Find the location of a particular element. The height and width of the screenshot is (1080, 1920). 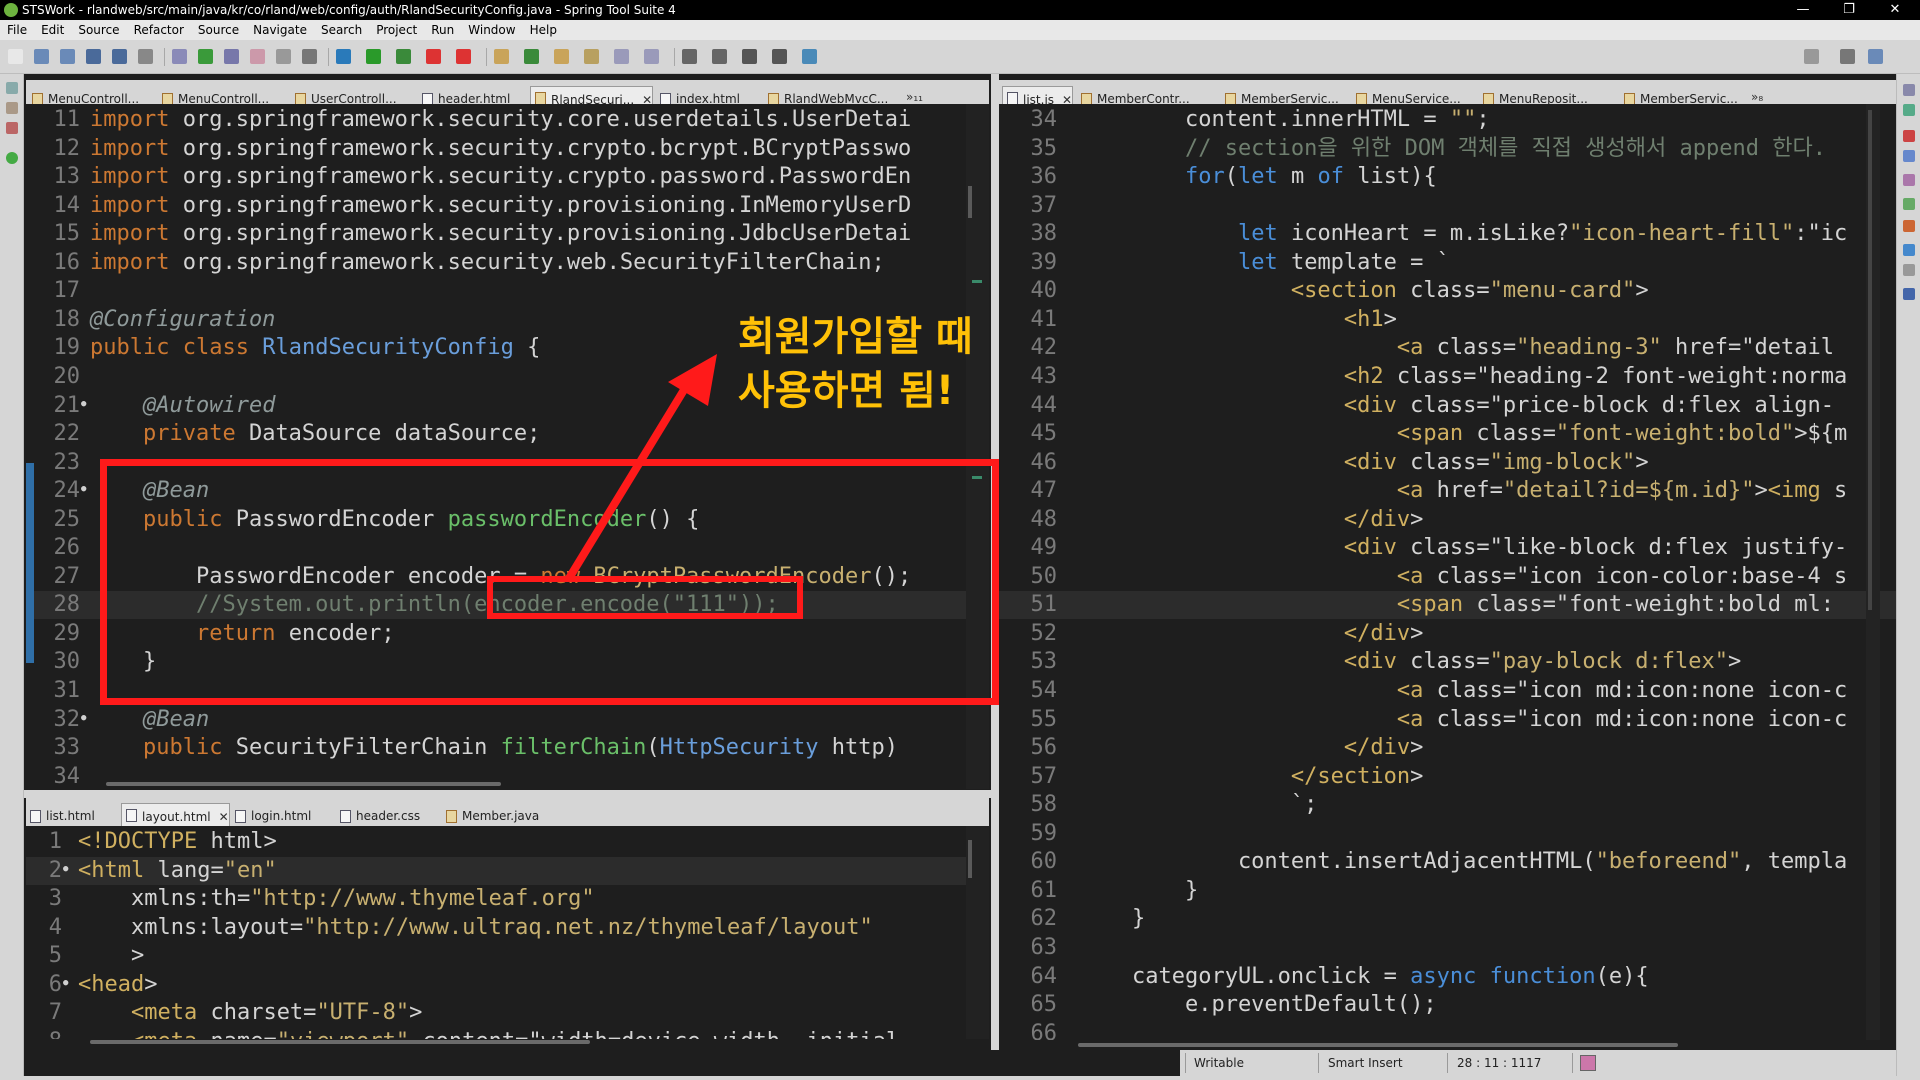

prev-annotation-icon is located at coordinates (651, 56).